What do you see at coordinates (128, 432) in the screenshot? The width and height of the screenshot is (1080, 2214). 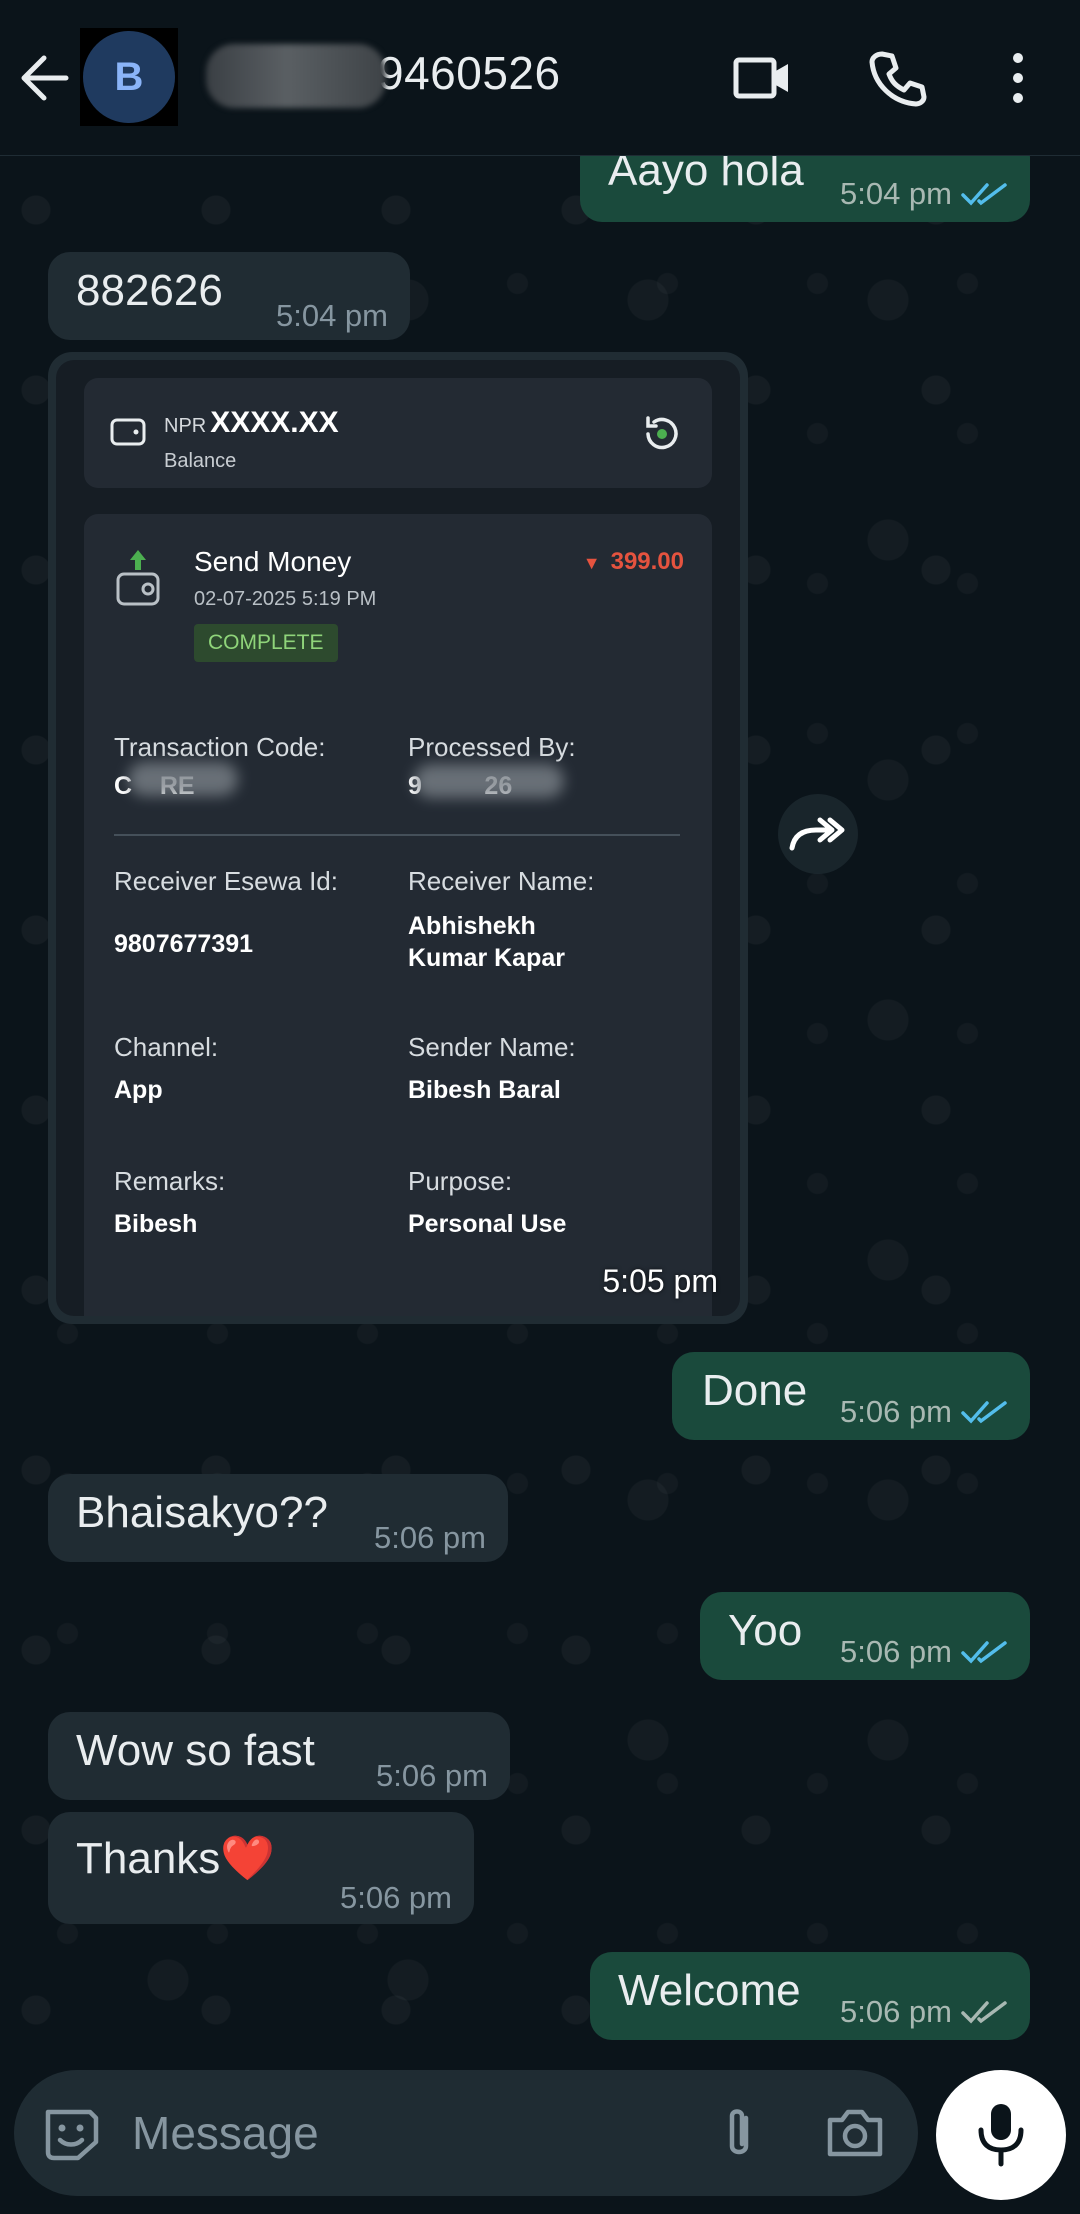 I see `wallet-icon` at bounding box center [128, 432].